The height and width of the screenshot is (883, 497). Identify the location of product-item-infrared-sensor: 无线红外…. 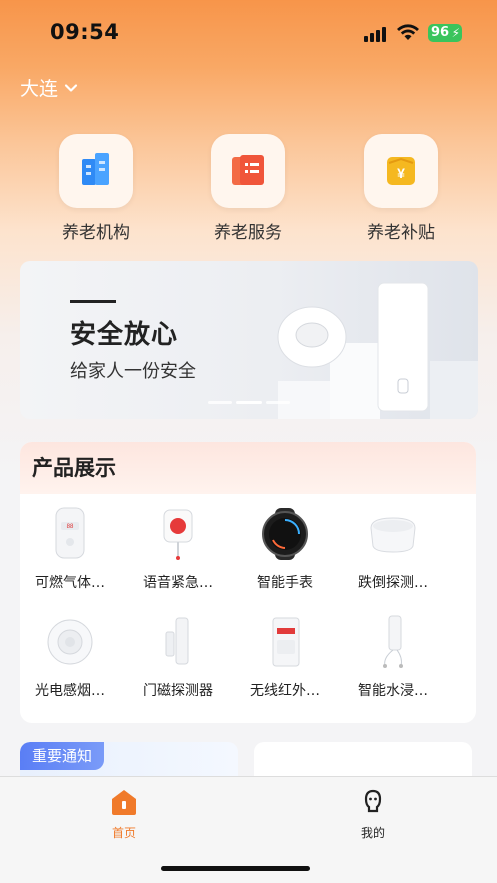
(285, 656).